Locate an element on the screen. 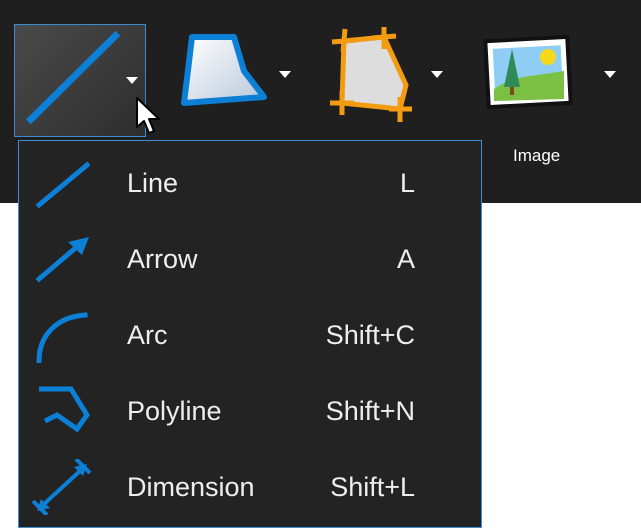 Image resolution: width=641 pixels, height=531 pixels. menu-item-line: Line L is located at coordinates (250, 182).